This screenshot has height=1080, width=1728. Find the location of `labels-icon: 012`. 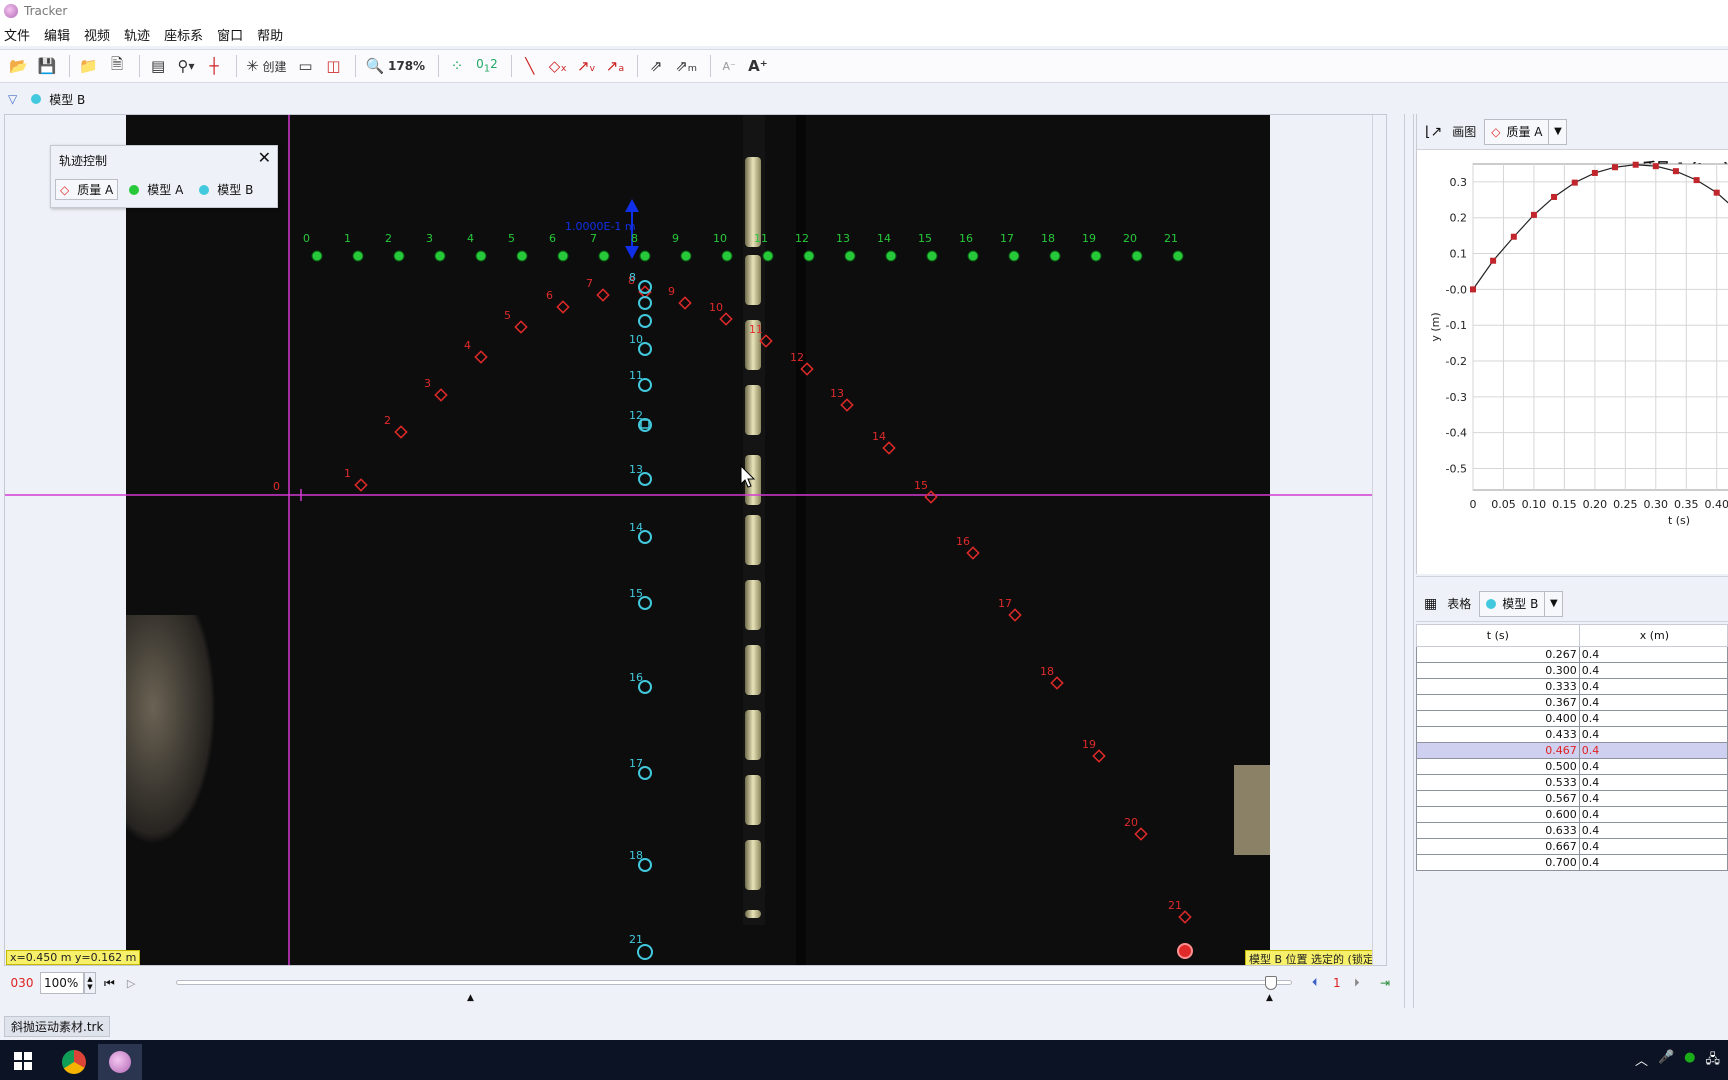

labels-icon: 012 is located at coordinates (487, 66).